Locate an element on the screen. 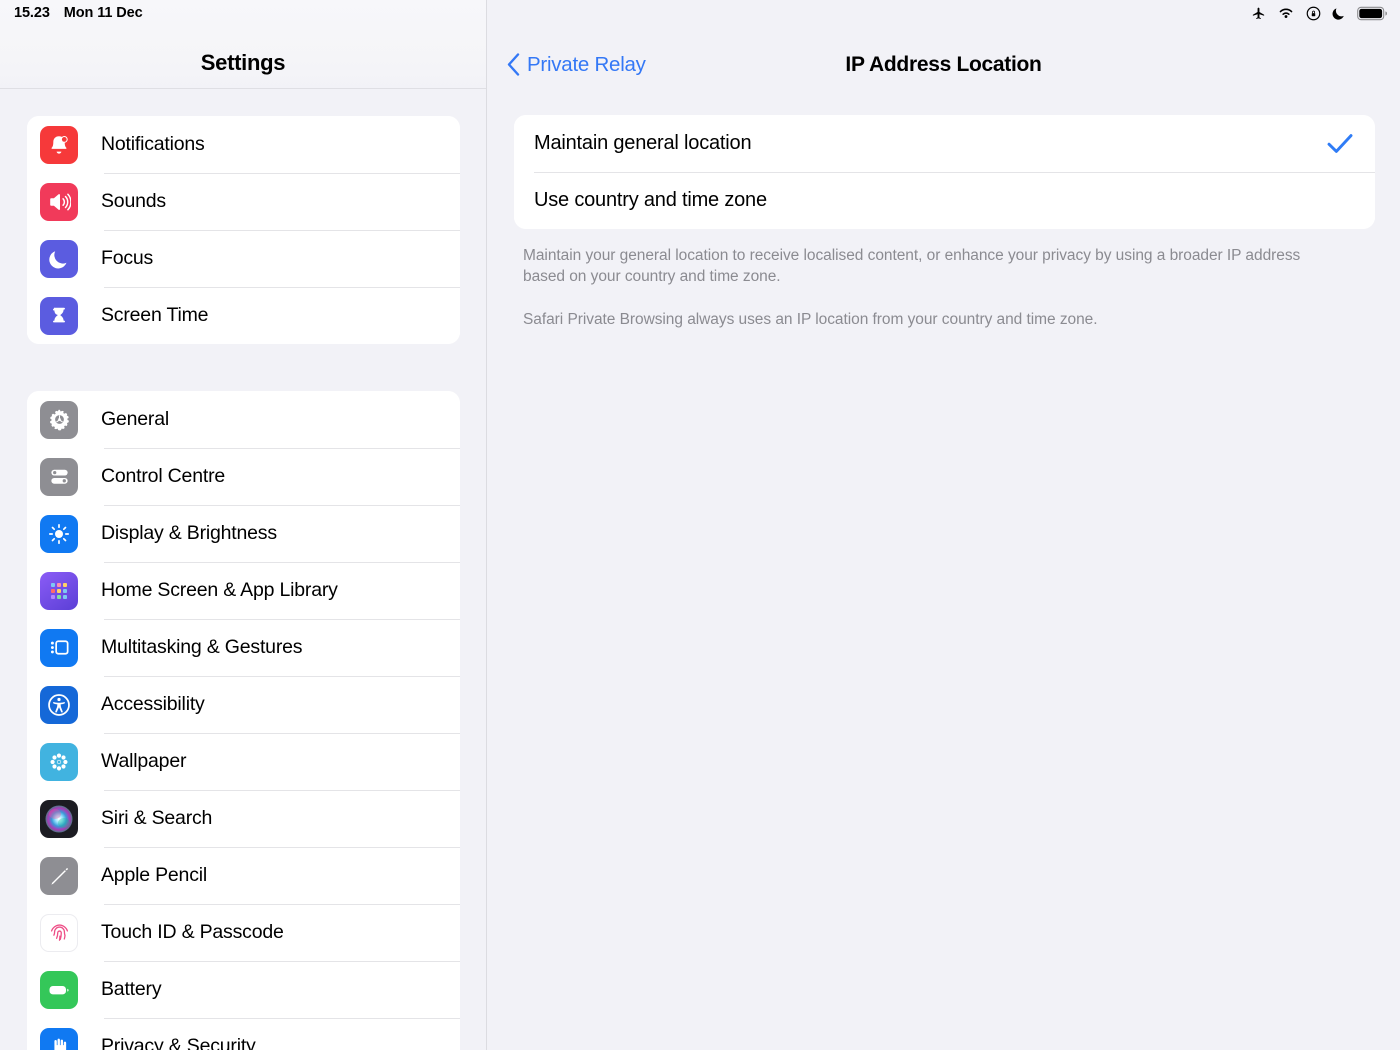 The image size is (1400, 1050). general-gear-icon is located at coordinates (59, 419).